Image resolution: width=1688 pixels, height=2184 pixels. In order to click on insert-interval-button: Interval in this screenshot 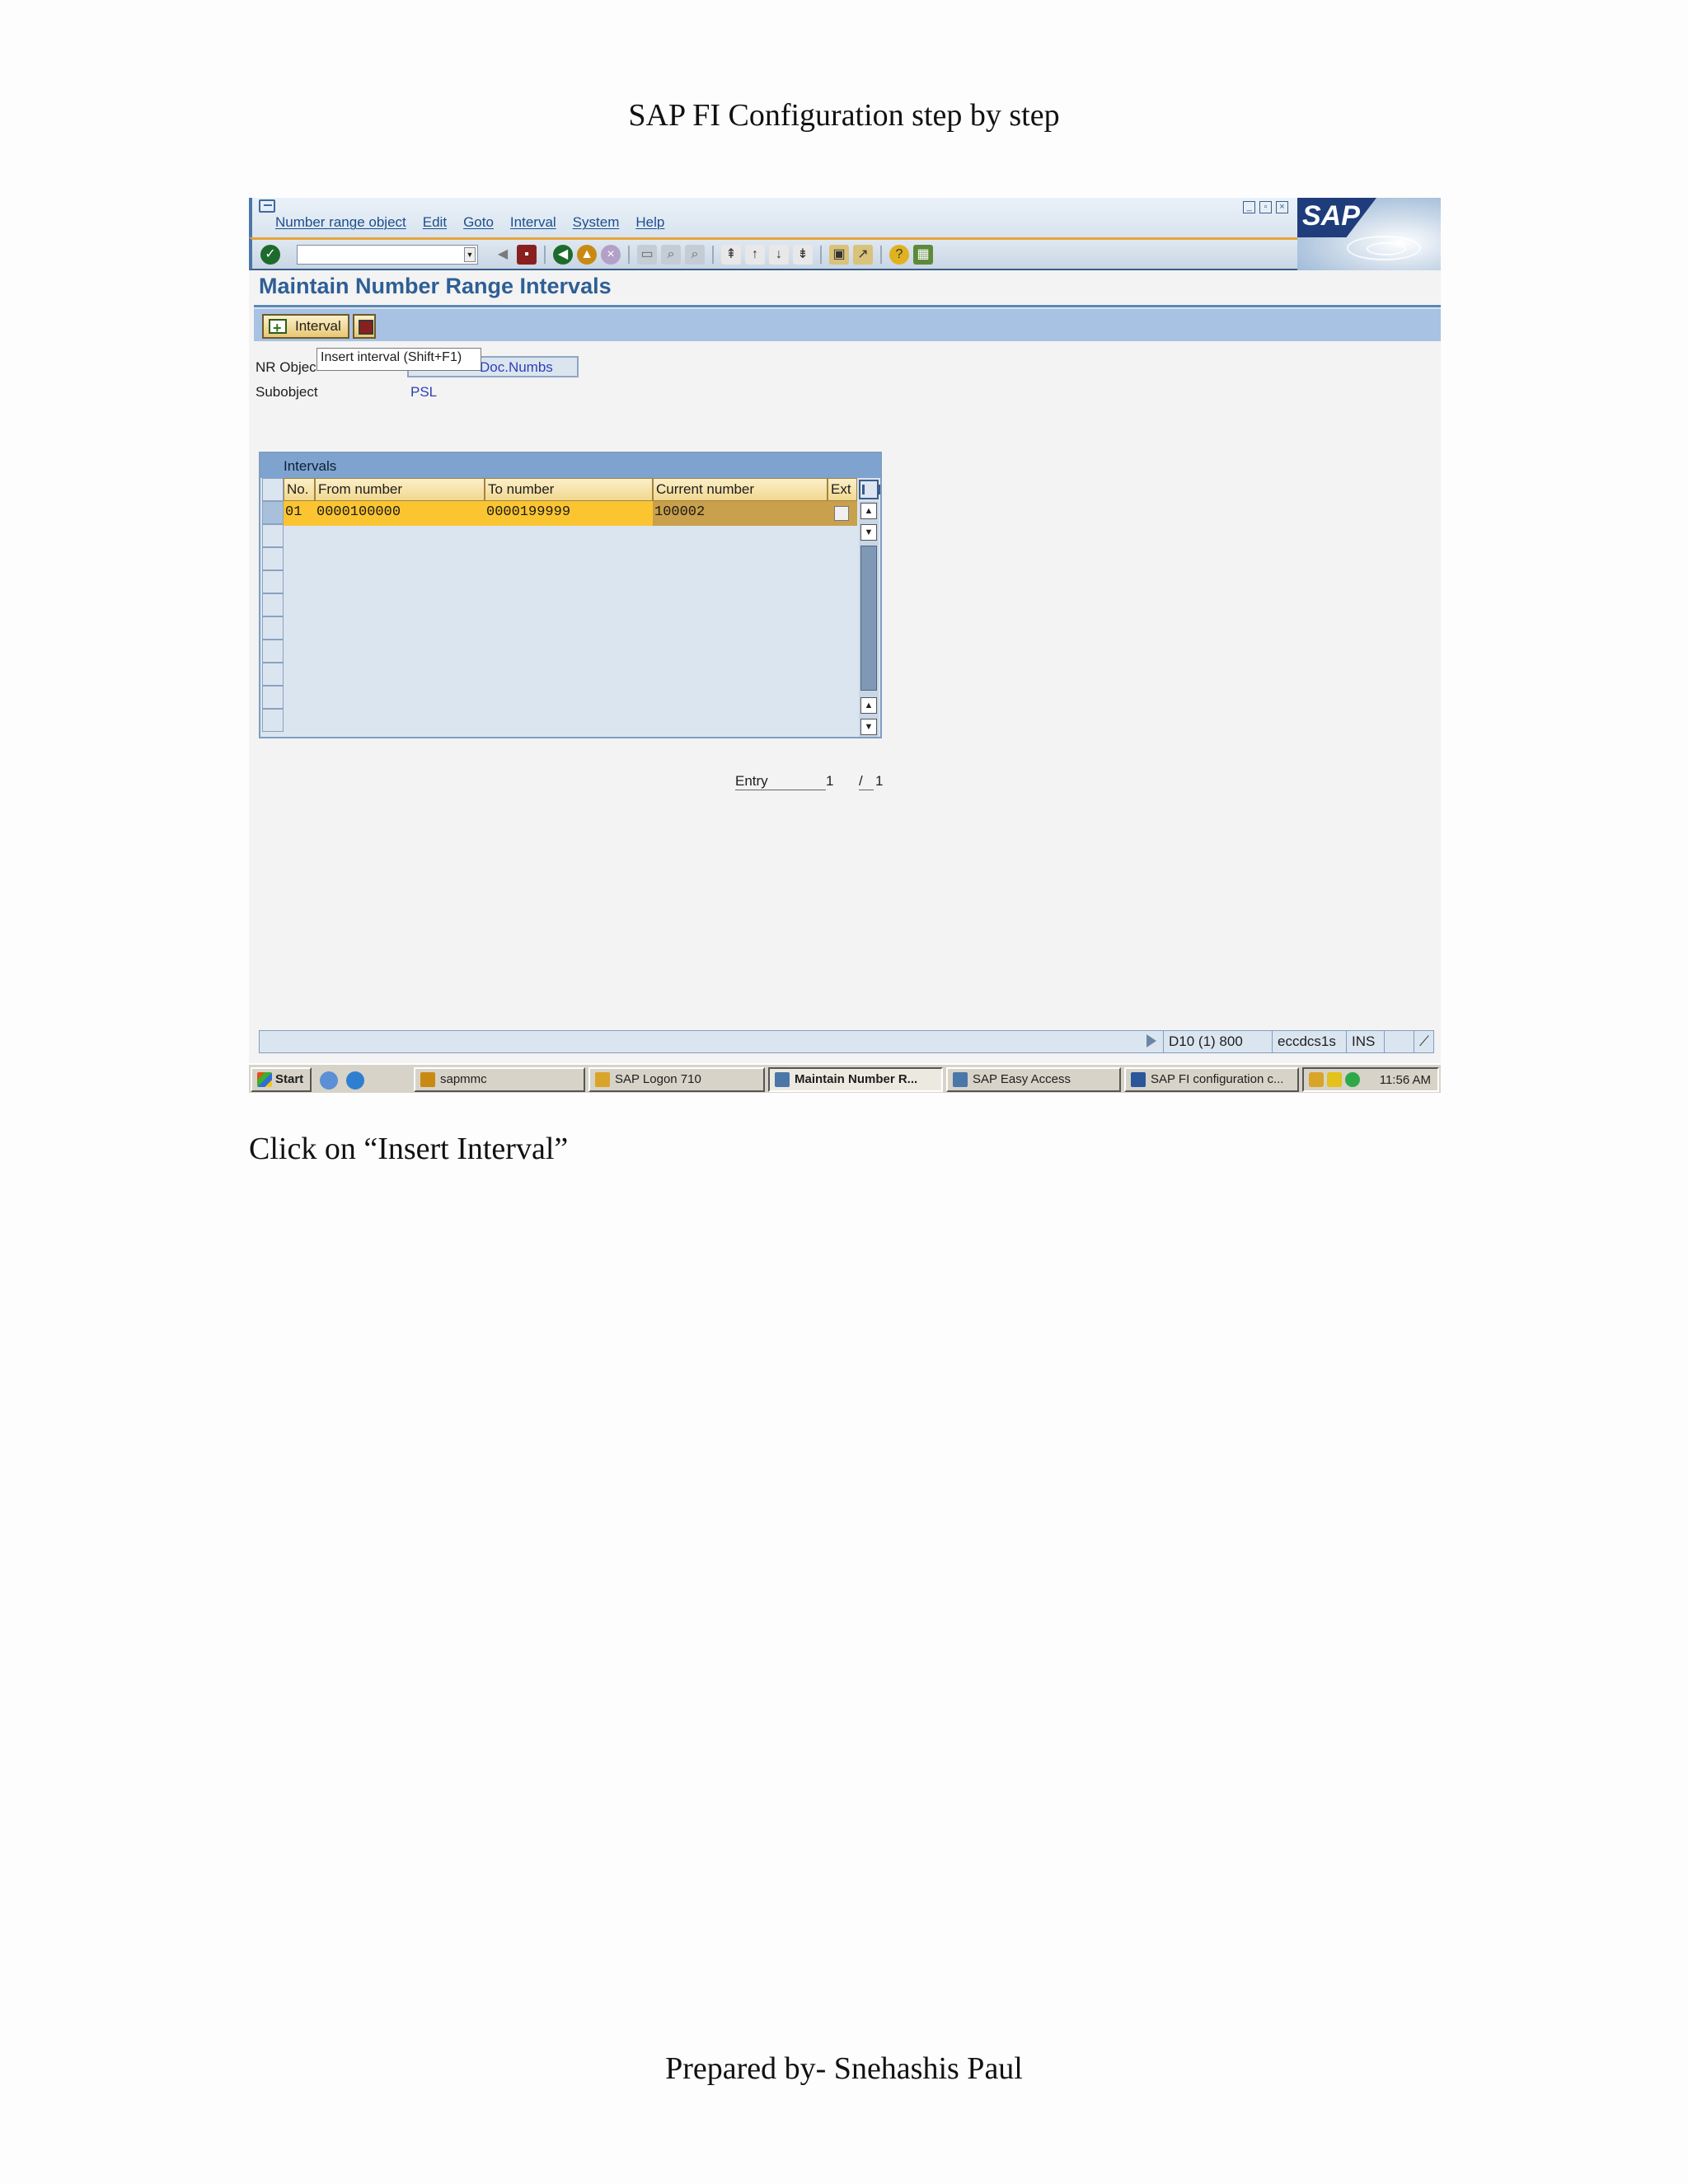, I will do `click(305, 326)`.